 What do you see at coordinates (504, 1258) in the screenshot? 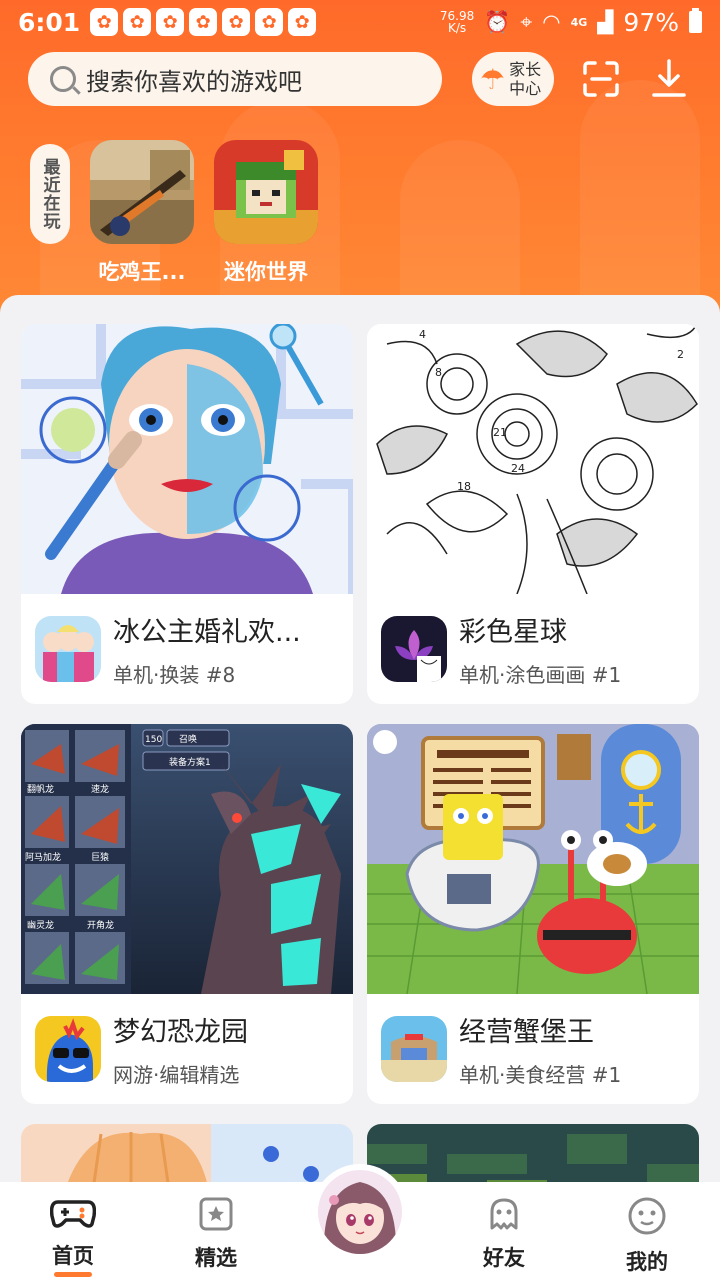
I see `nav-friends-label: 好友` at bounding box center [504, 1258].